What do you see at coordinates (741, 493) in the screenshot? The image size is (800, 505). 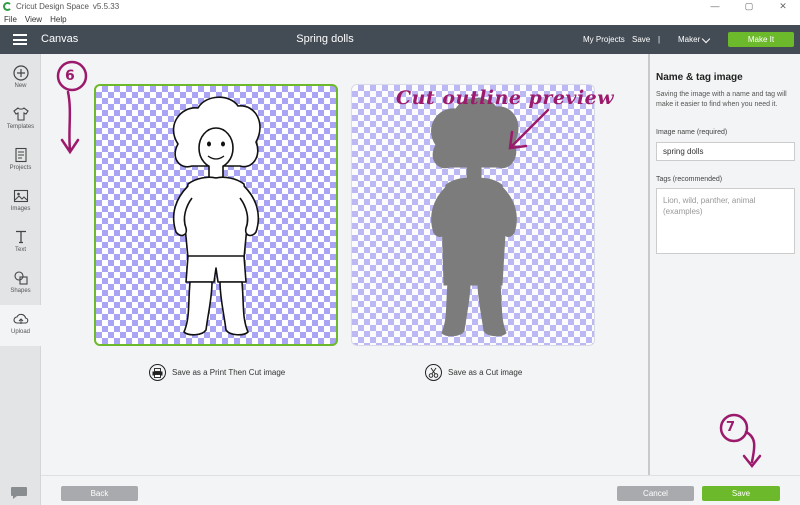 I see `save-button: Save` at bounding box center [741, 493].